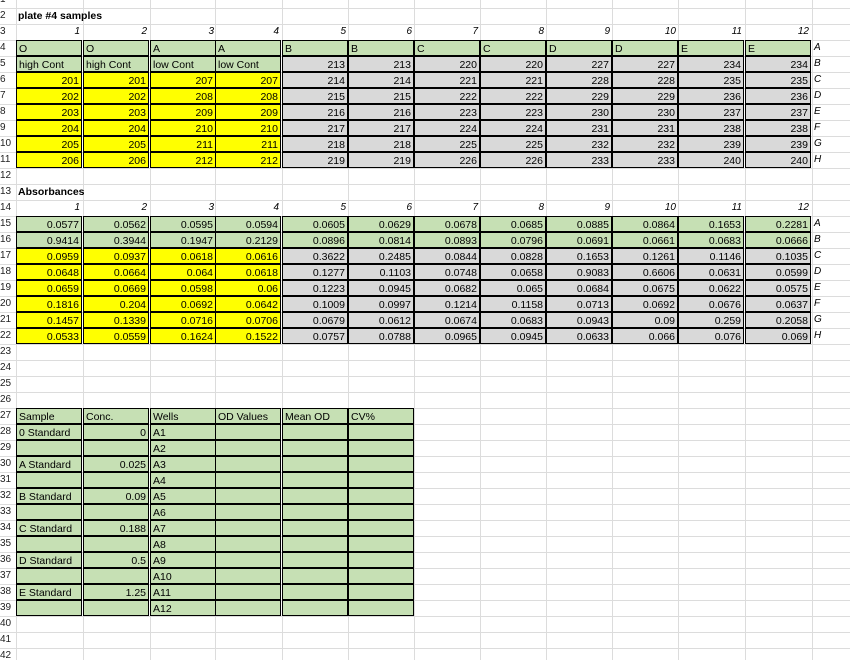 The image size is (850, 660). What do you see at coordinates (7, 496) in the screenshot?
I see `row-number: 32` at bounding box center [7, 496].